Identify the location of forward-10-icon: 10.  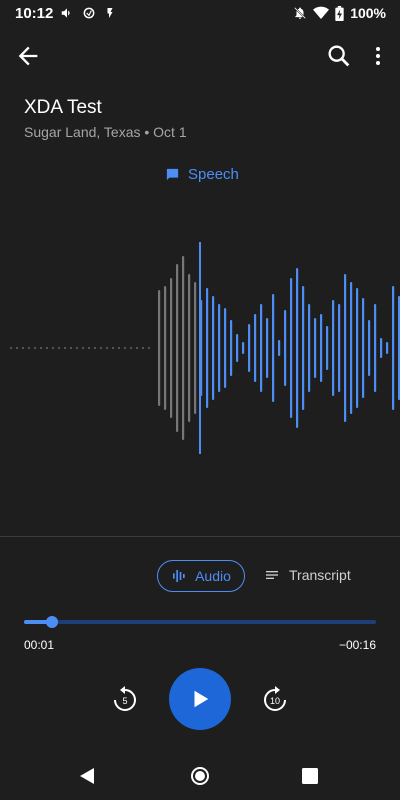
(275, 699).